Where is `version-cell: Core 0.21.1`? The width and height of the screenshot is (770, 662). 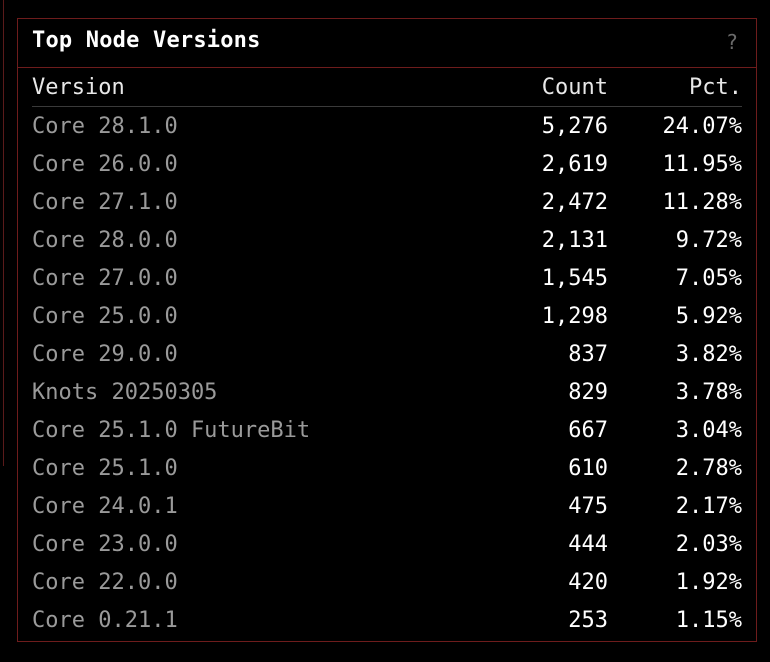
version-cell: Core 0.21.1 is located at coordinates (105, 620).